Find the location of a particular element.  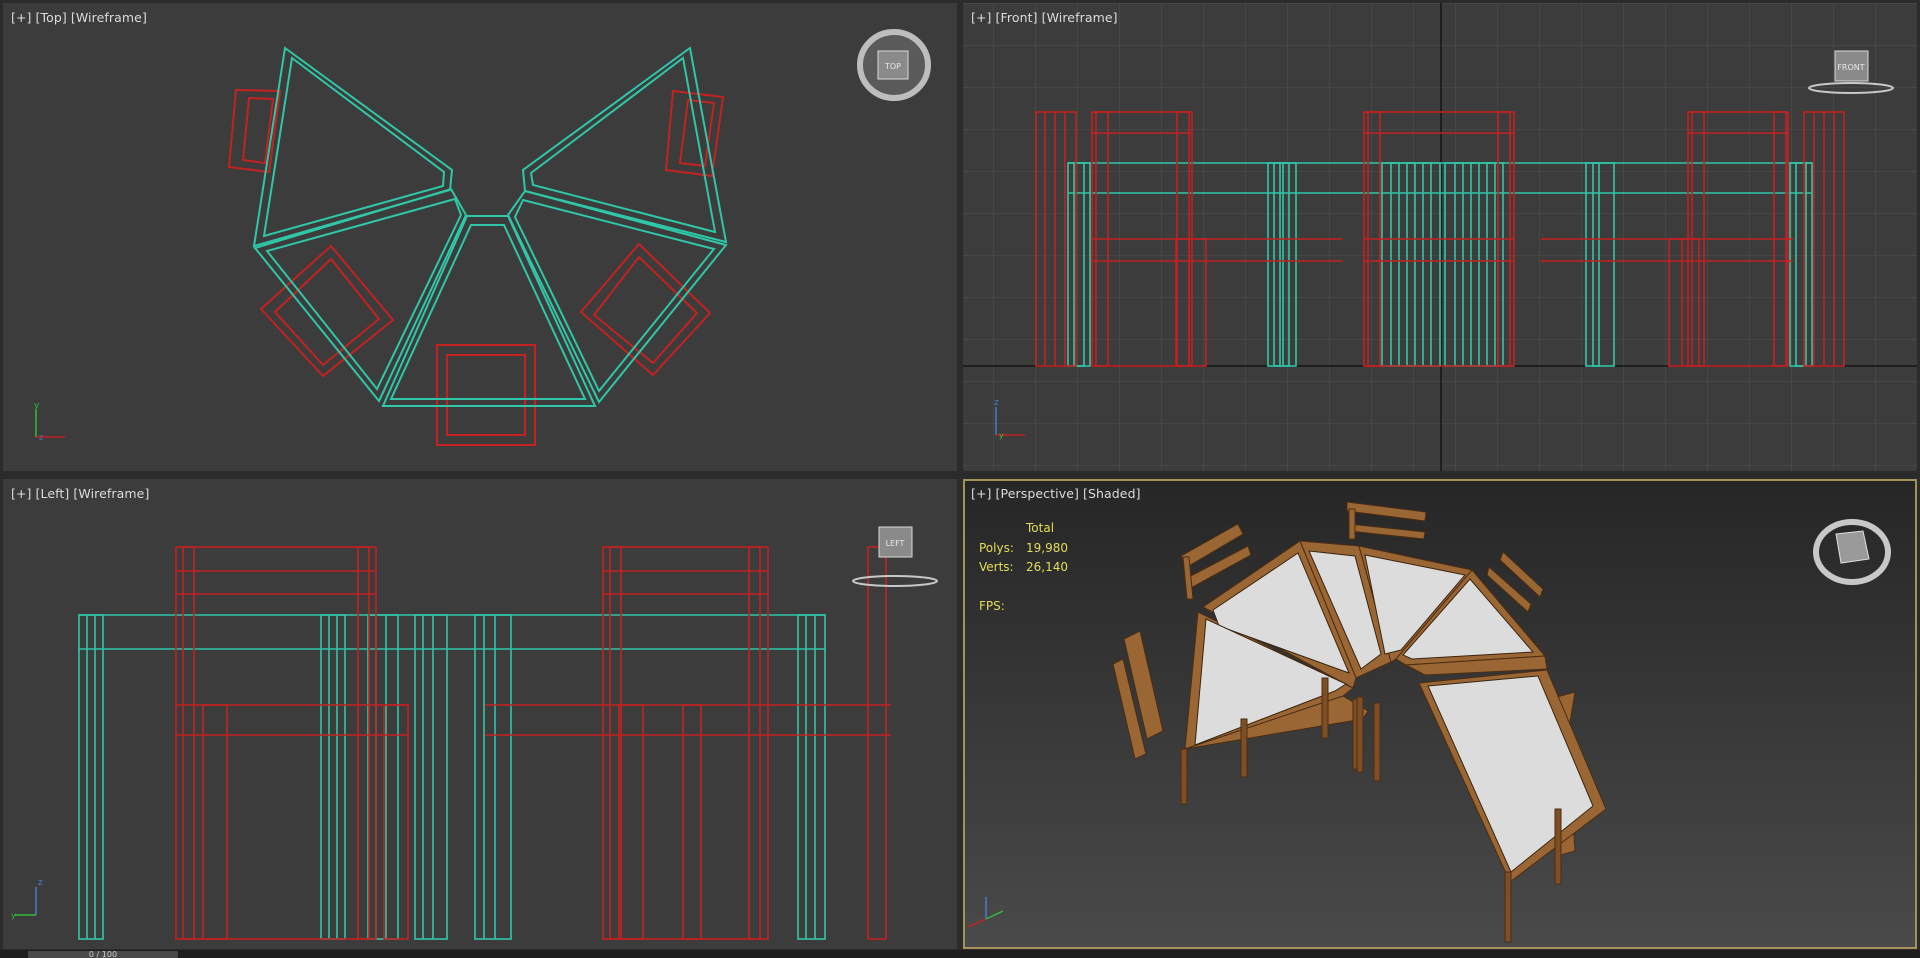

top-axis-gizmo: y z is located at coordinates (49, 421).